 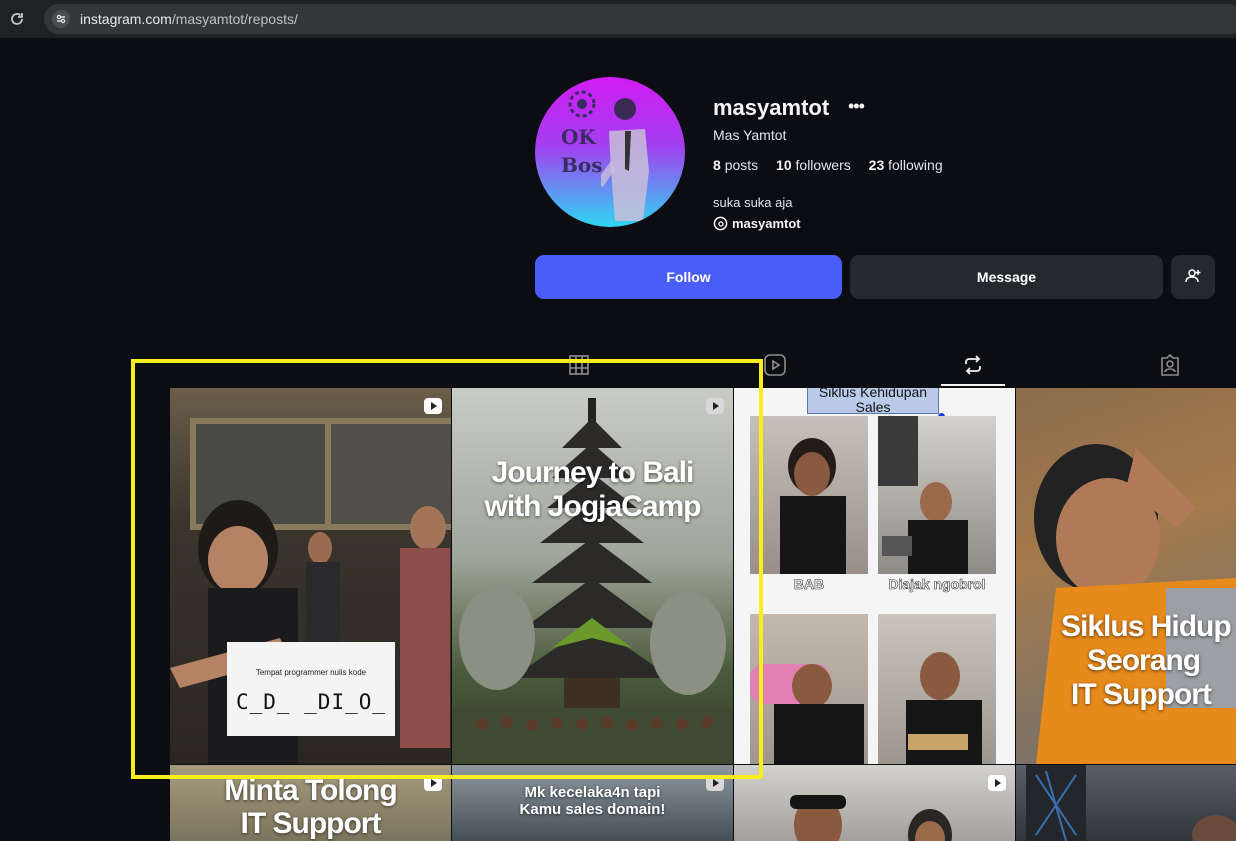 I want to click on following-stat: 23 following, so click(x=906, y=165).